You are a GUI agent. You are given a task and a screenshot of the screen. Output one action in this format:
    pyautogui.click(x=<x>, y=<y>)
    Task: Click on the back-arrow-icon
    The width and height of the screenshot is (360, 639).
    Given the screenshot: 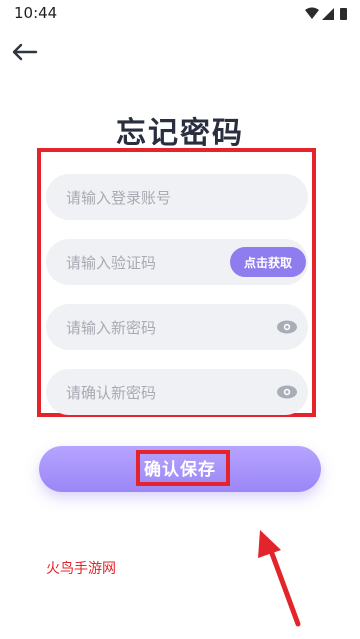 What is the action you would take?
    pyautogui.click(x=25, y=52)
    